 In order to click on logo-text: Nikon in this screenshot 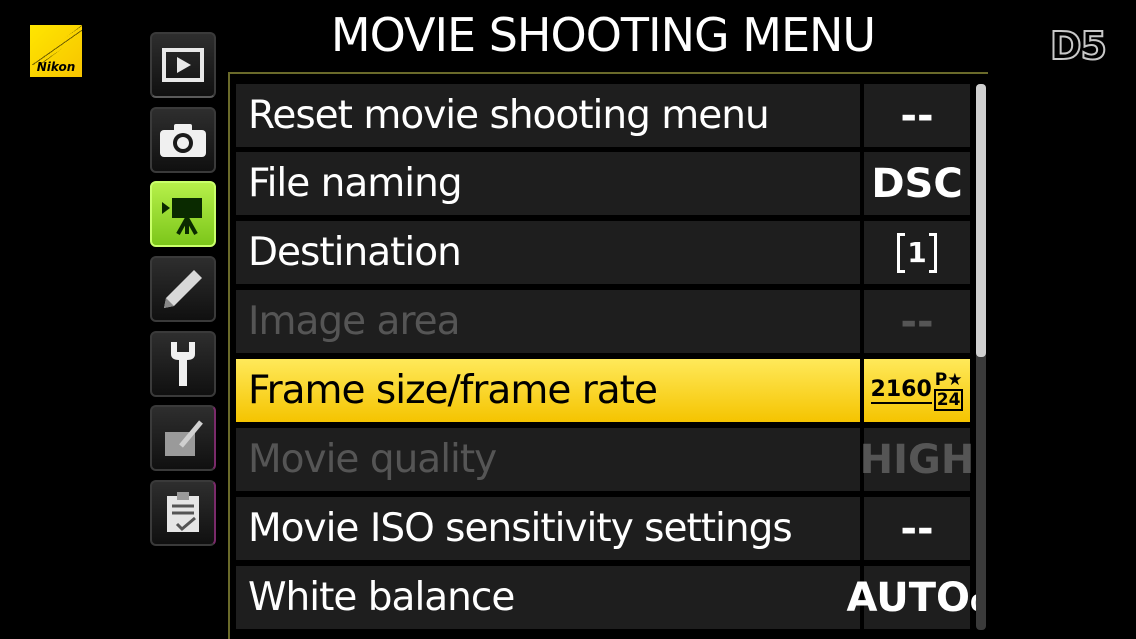, I will do `click(56, 67)`.